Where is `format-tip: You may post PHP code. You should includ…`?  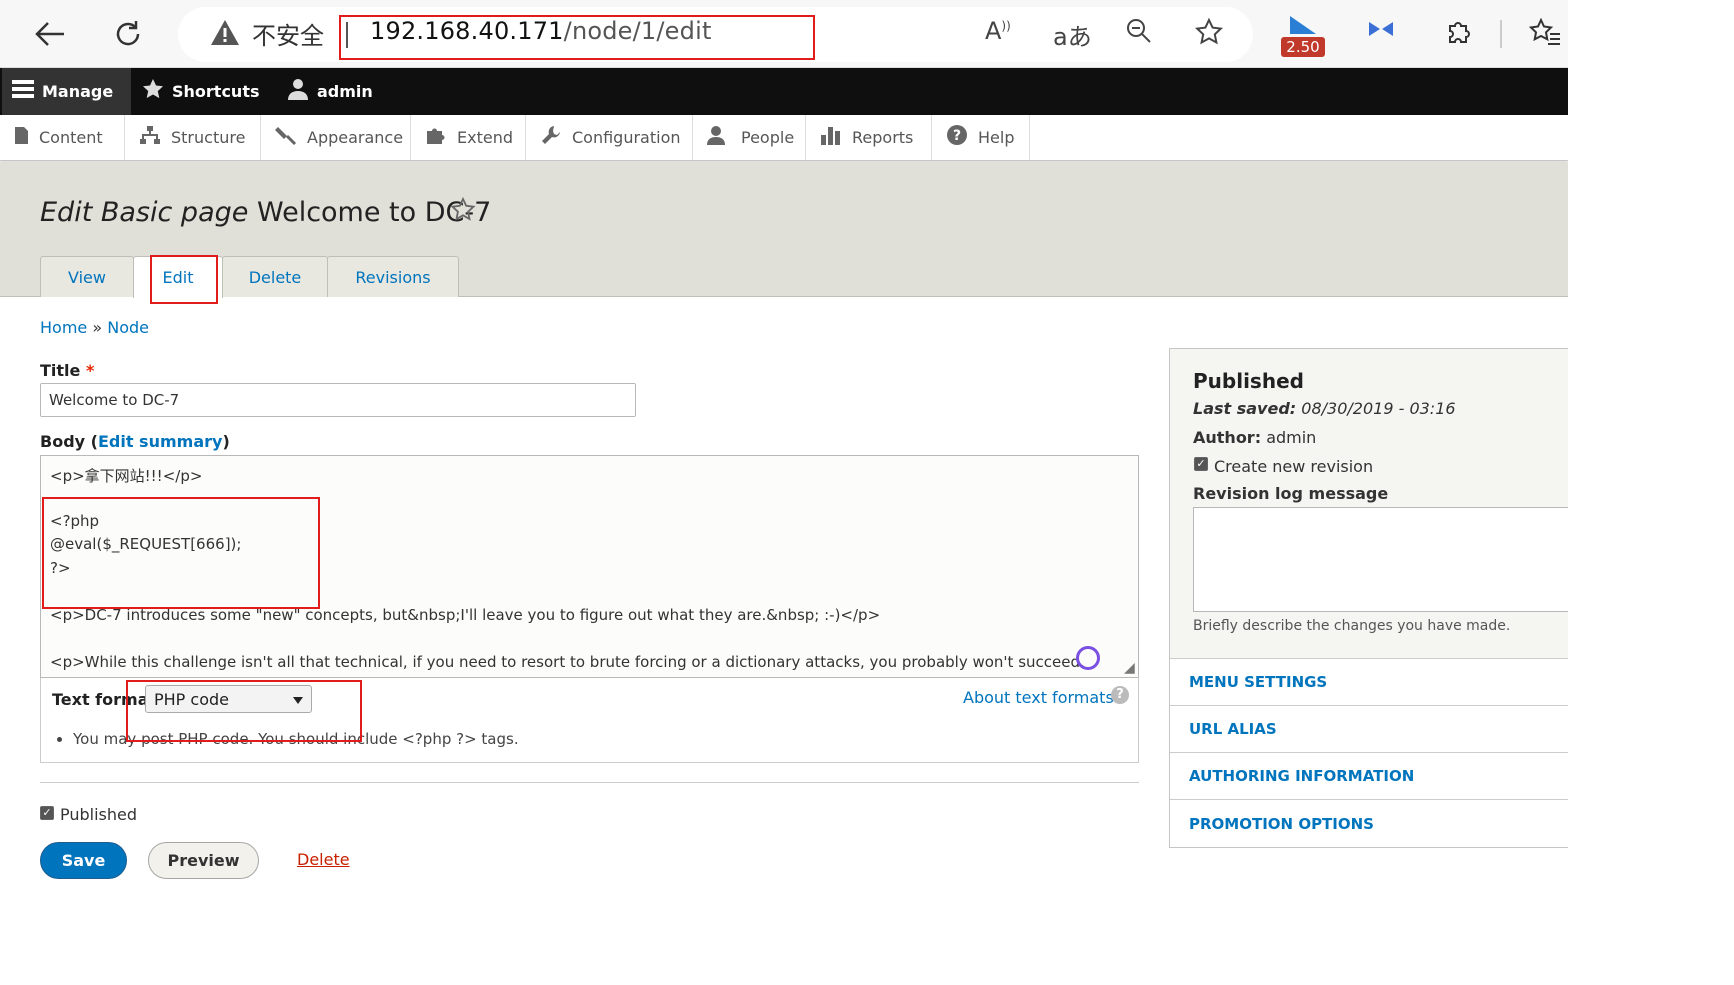 format-tip: You may post PHP code. You should includ… is located at coordinates (288, 739).